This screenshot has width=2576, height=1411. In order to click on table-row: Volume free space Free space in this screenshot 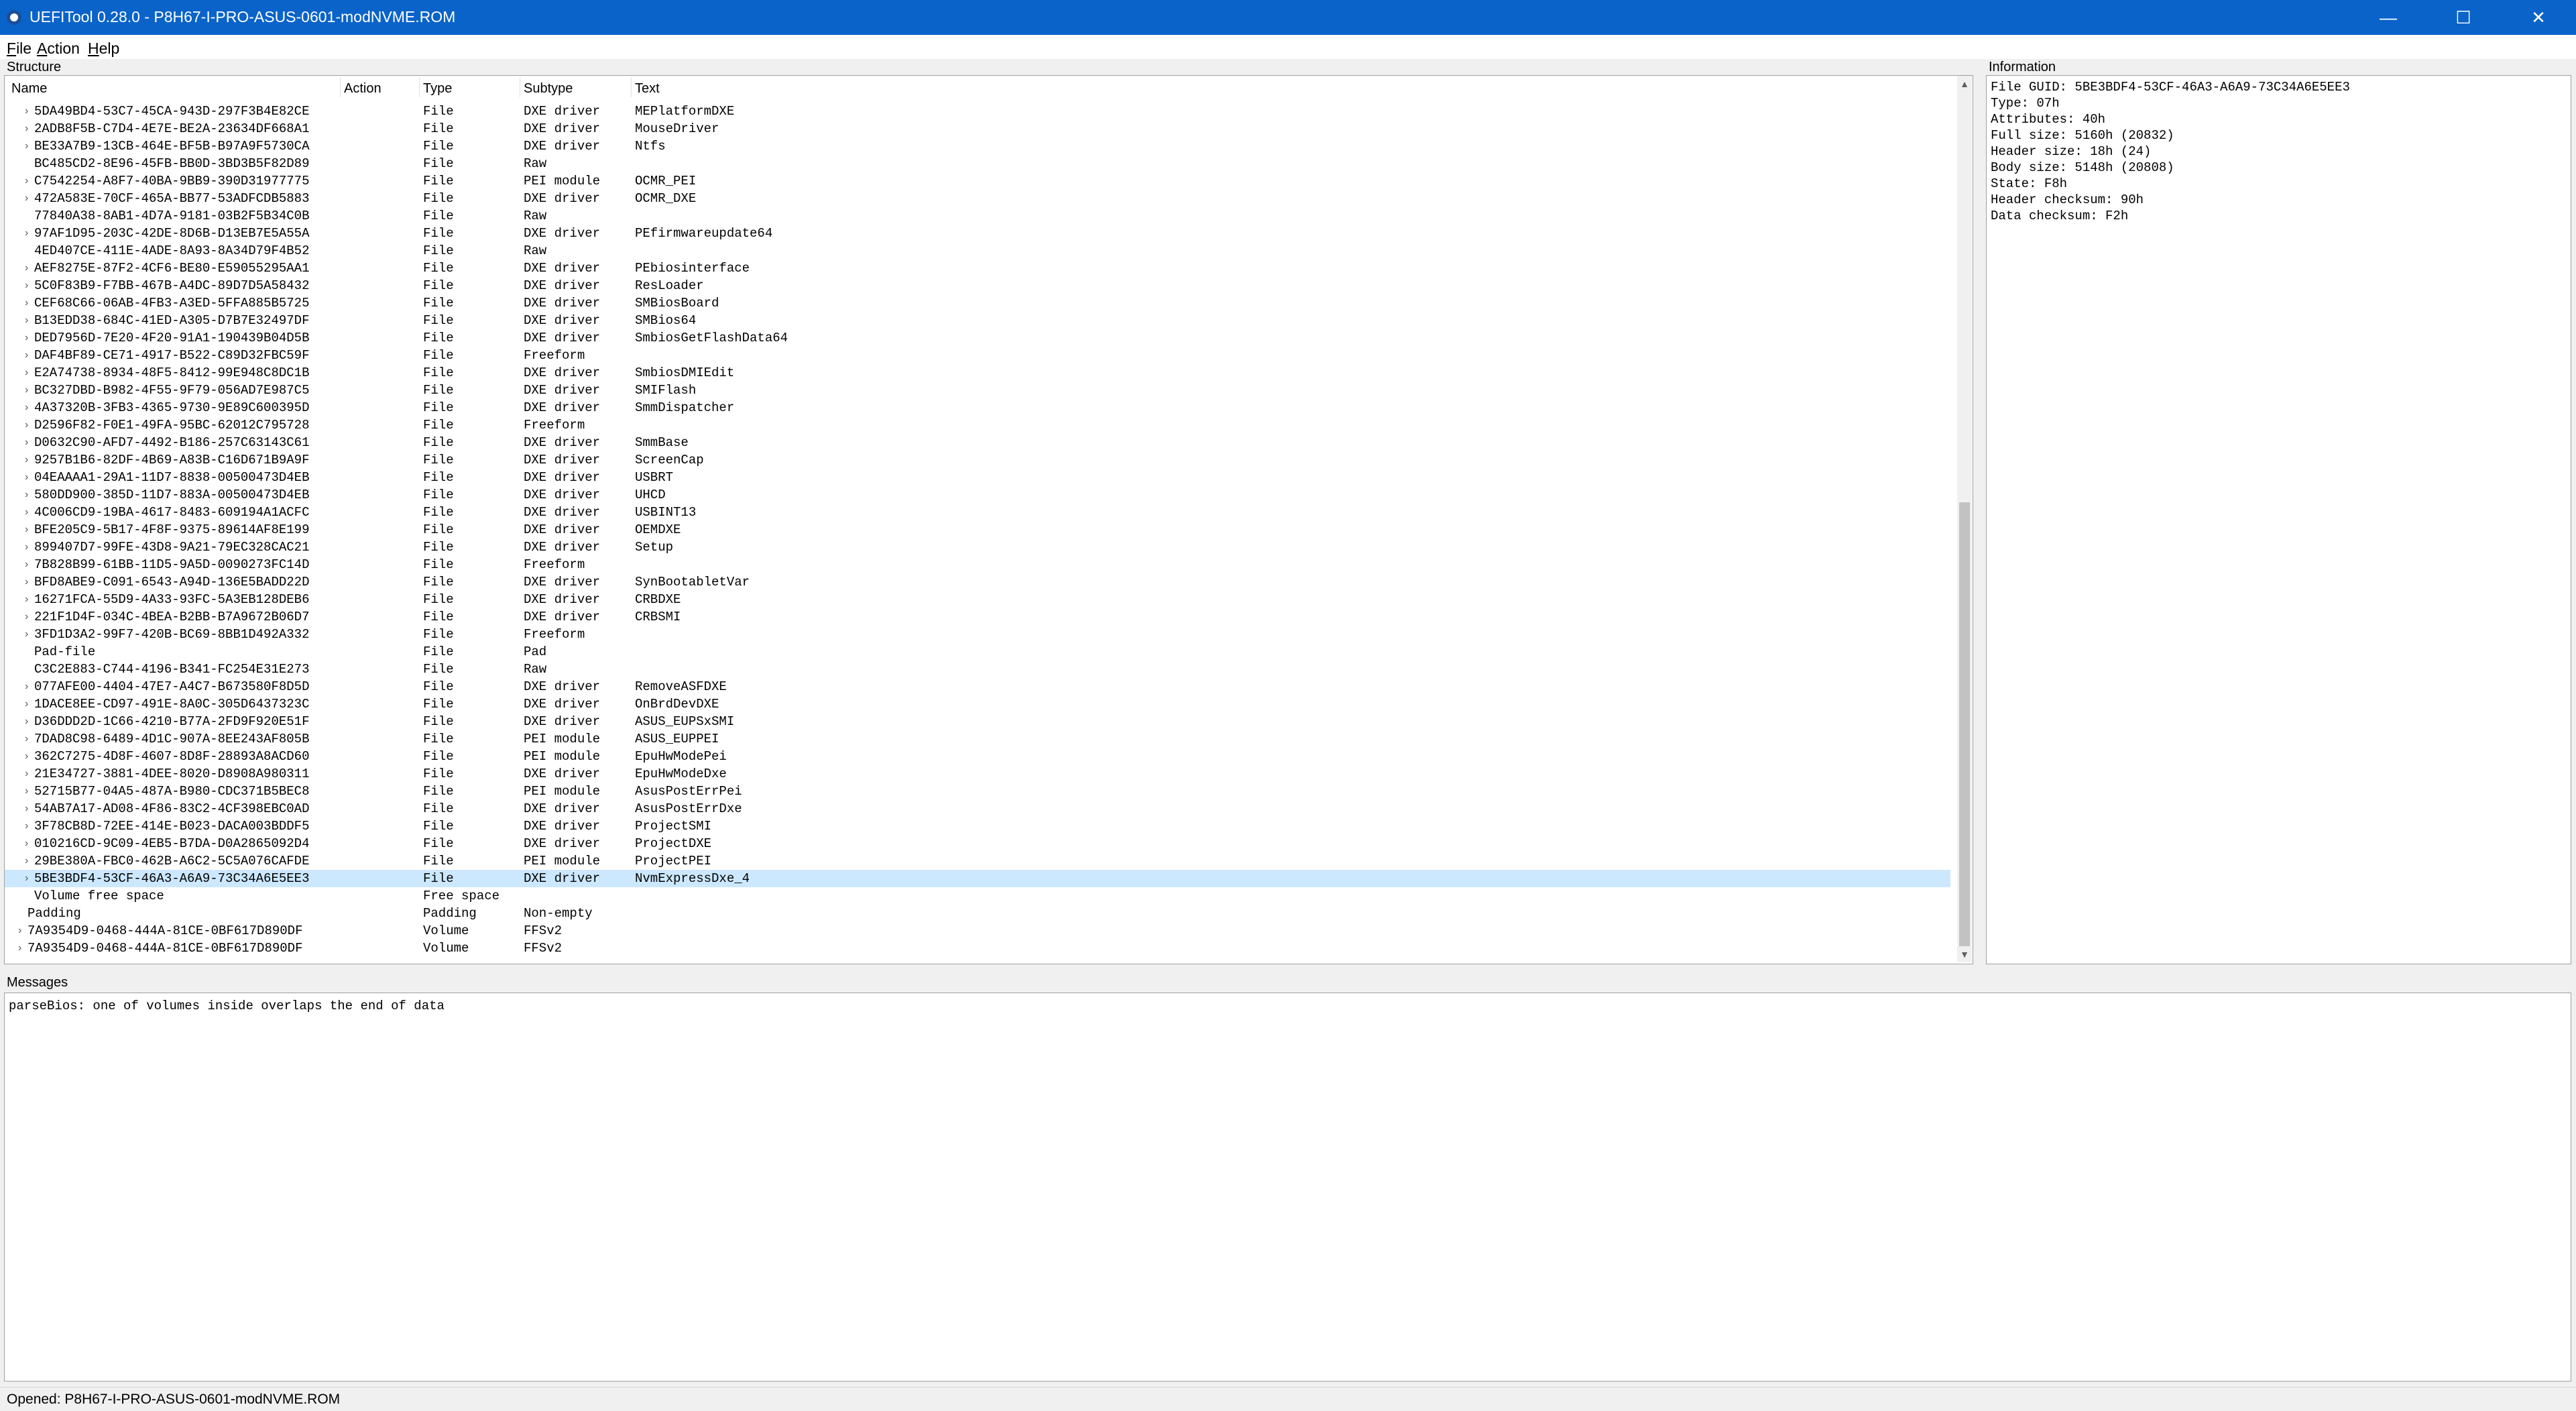, I will do `click(977, 896)`.